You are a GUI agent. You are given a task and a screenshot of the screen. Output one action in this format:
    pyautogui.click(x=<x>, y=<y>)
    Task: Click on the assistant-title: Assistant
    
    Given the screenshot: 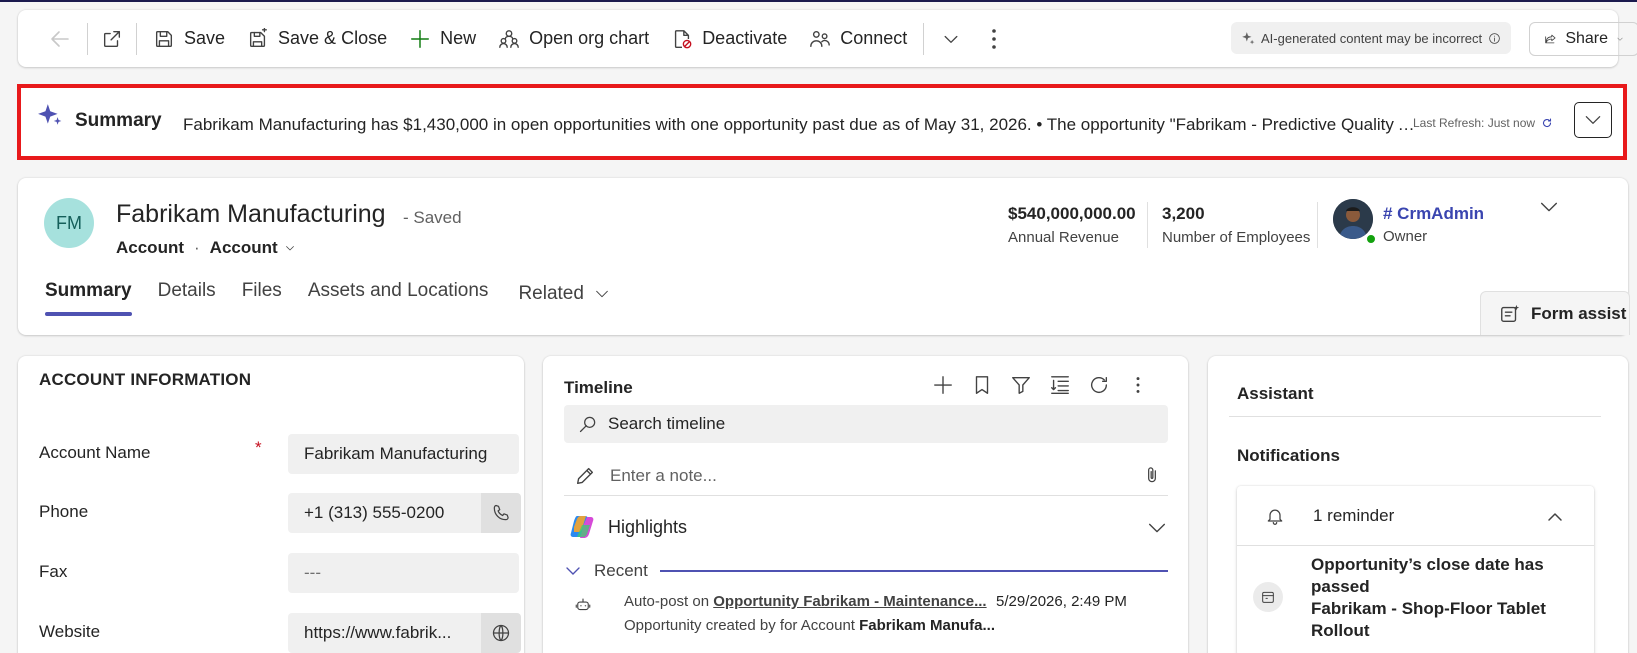 What is the action you would take?
    pyautogui.click(x=1275, y=393)
    